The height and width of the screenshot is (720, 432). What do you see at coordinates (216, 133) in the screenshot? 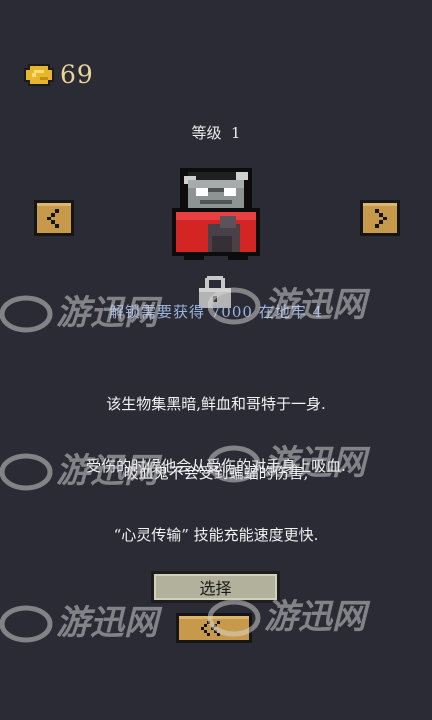
I see `level-label: 等级 1` at bounding box center [216, 133].